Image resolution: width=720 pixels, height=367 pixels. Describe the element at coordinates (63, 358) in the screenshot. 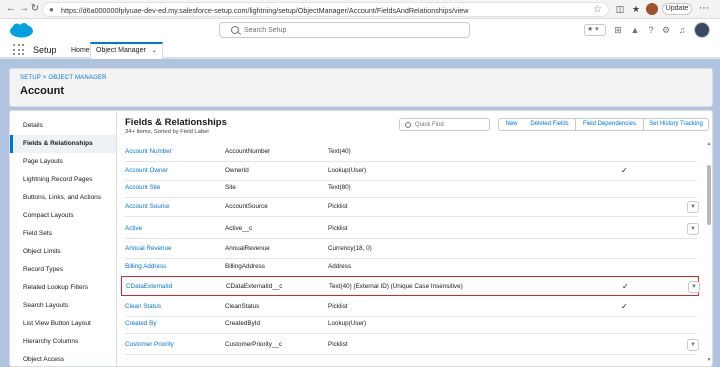

I see `sidebar-item-object-access: Object Access` at that location.